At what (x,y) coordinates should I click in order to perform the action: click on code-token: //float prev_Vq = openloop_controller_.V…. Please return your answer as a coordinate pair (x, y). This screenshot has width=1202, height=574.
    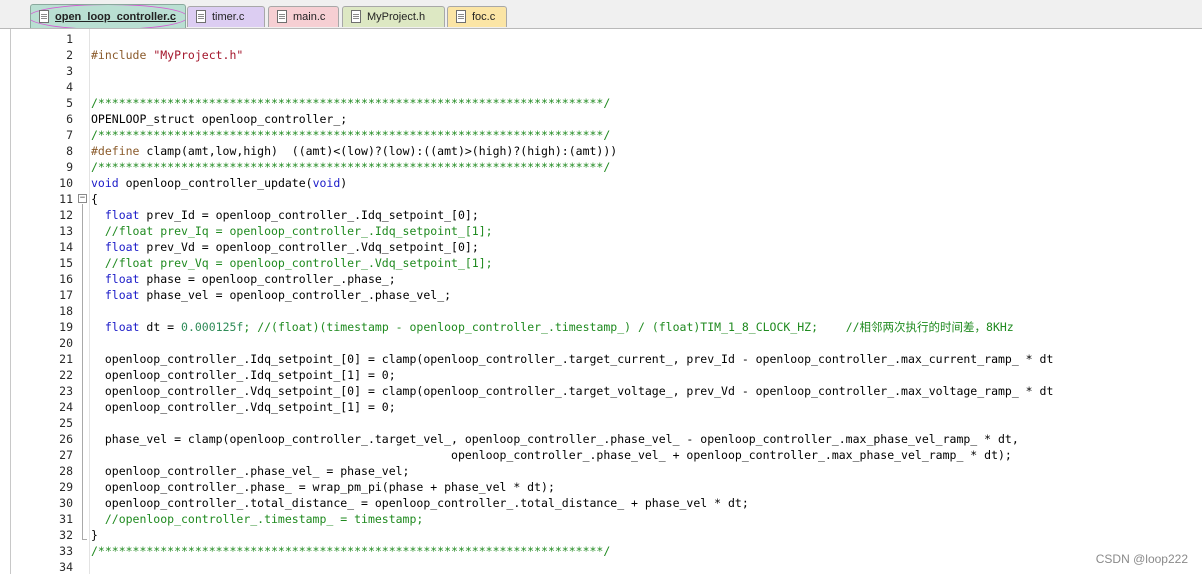
    Looking at the image, I should click on (292, 263).